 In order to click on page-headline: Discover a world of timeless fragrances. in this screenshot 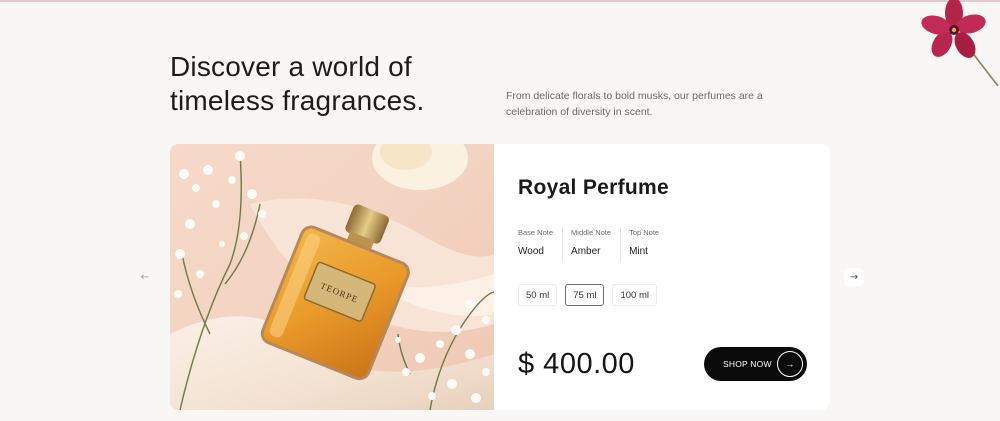, I will do `click(320, 84)`.